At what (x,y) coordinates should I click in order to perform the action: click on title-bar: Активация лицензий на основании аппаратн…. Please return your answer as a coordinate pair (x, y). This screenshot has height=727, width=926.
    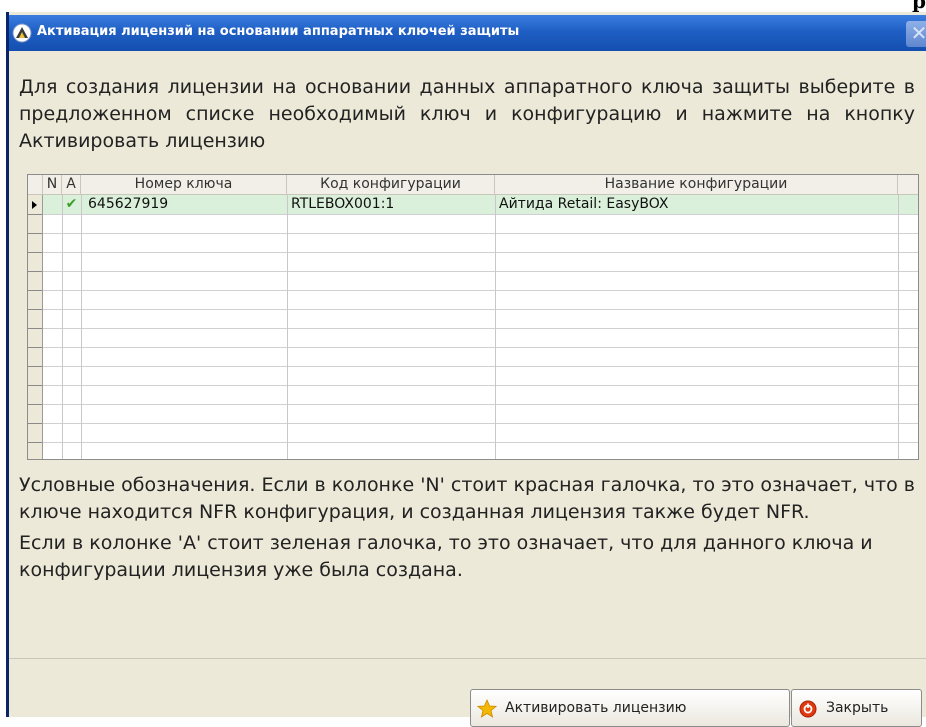
    Looking at the image, I should click on (467, 33).